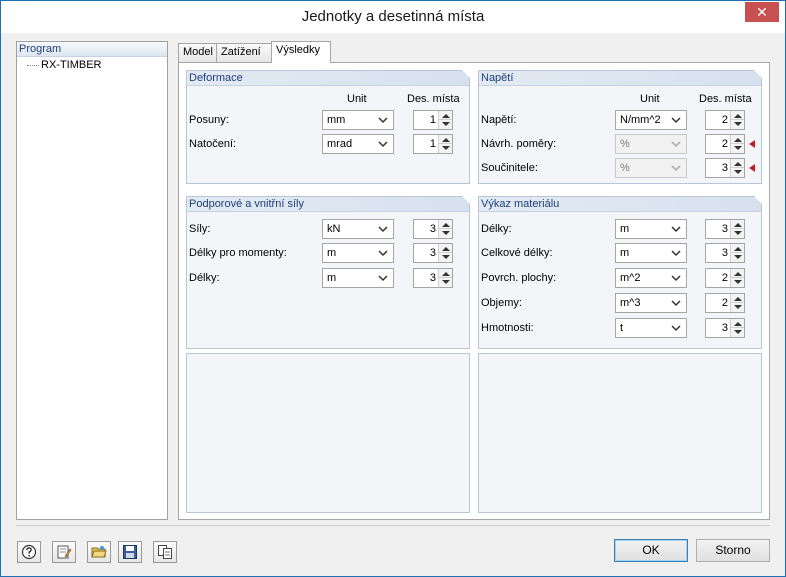 The height and width of the screenshot is (577, 786). I want to click on unit-select: N/mm^2, so click(651, 120).